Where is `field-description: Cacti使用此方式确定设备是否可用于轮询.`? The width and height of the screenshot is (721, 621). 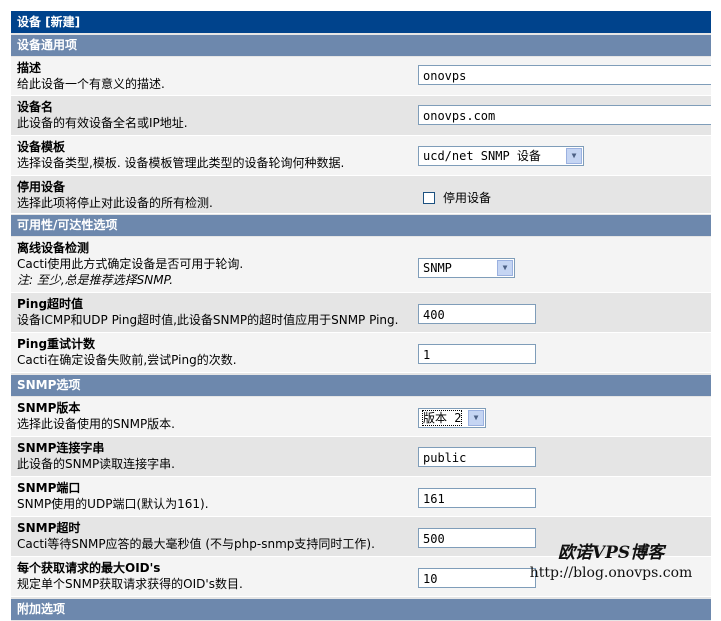 field-description: Cacti使用此方式确定设备是否可用于轮询. is located at coordinates (130, 264).